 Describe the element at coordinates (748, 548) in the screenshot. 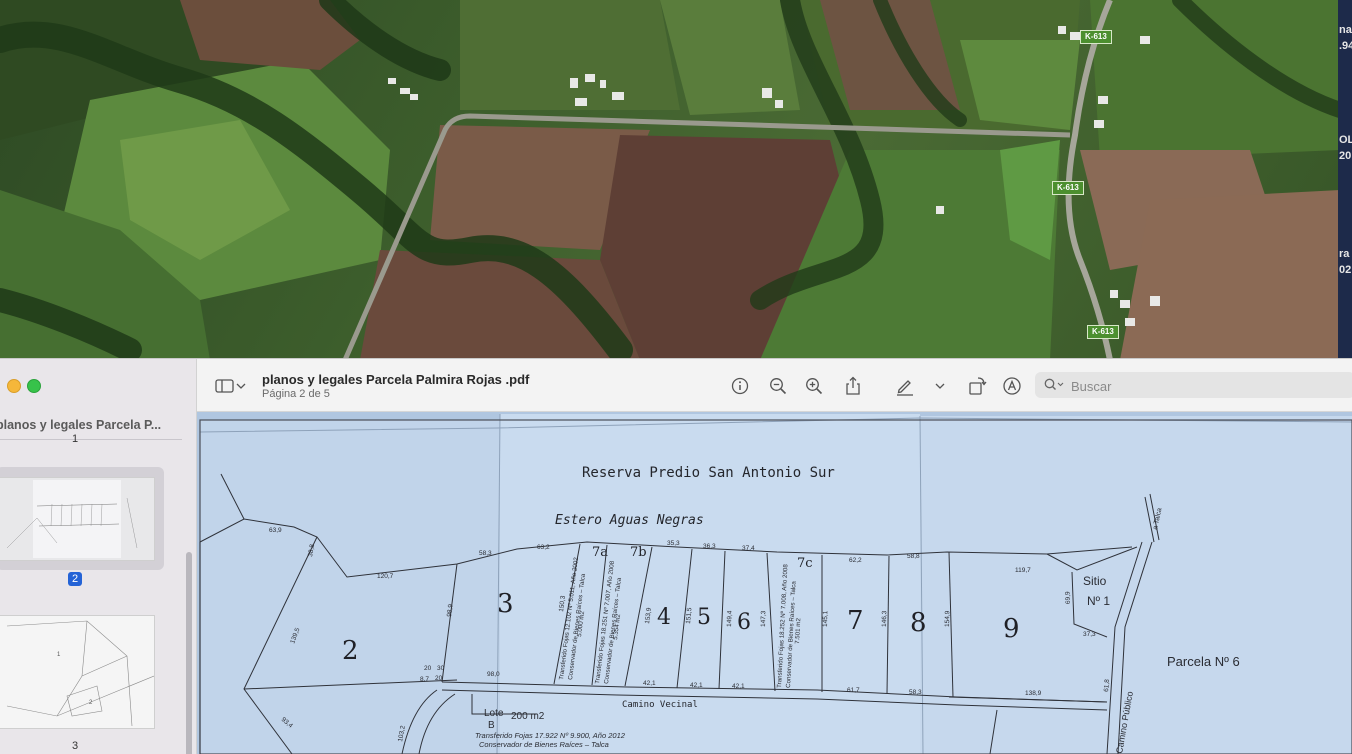

I see `dimension-label: 37,4` at that location.